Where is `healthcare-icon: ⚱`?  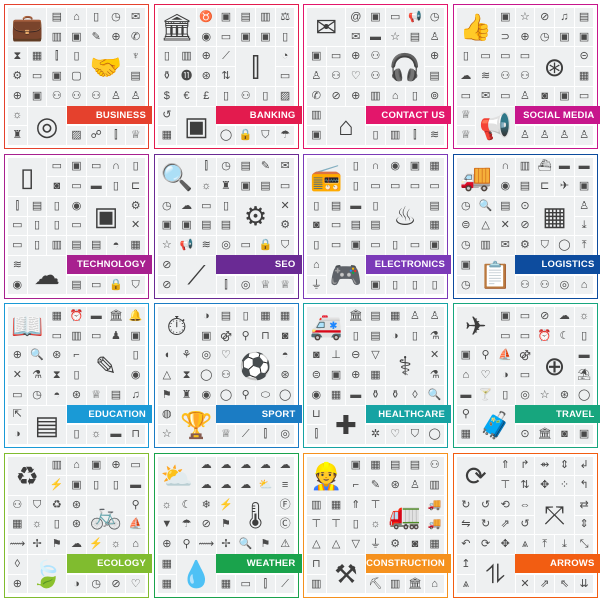
healthcare-icon: ⚱ is located at coordinates (395, 395).